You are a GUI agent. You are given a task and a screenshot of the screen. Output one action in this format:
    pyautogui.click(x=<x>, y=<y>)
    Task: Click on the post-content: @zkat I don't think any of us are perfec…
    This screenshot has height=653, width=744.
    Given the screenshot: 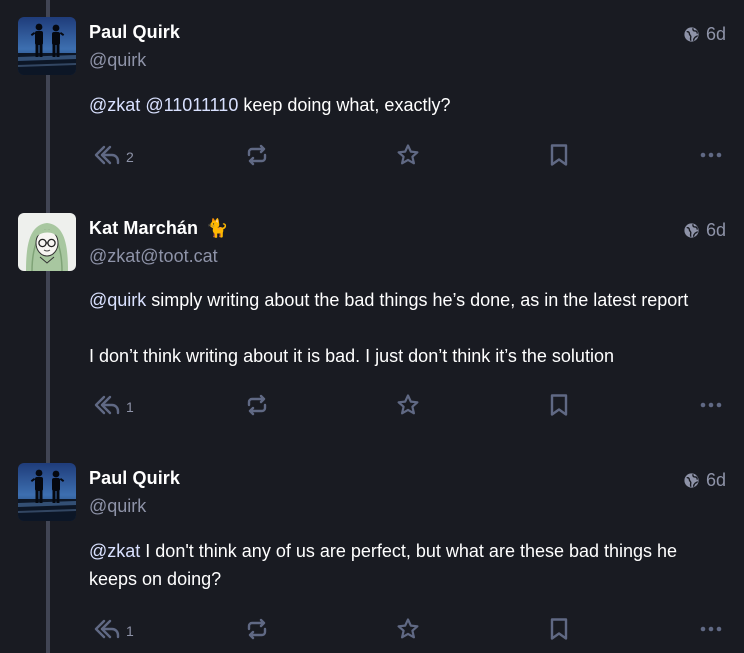 What is the action you would take?
    pyautogui.click(x=404, y=565)
    